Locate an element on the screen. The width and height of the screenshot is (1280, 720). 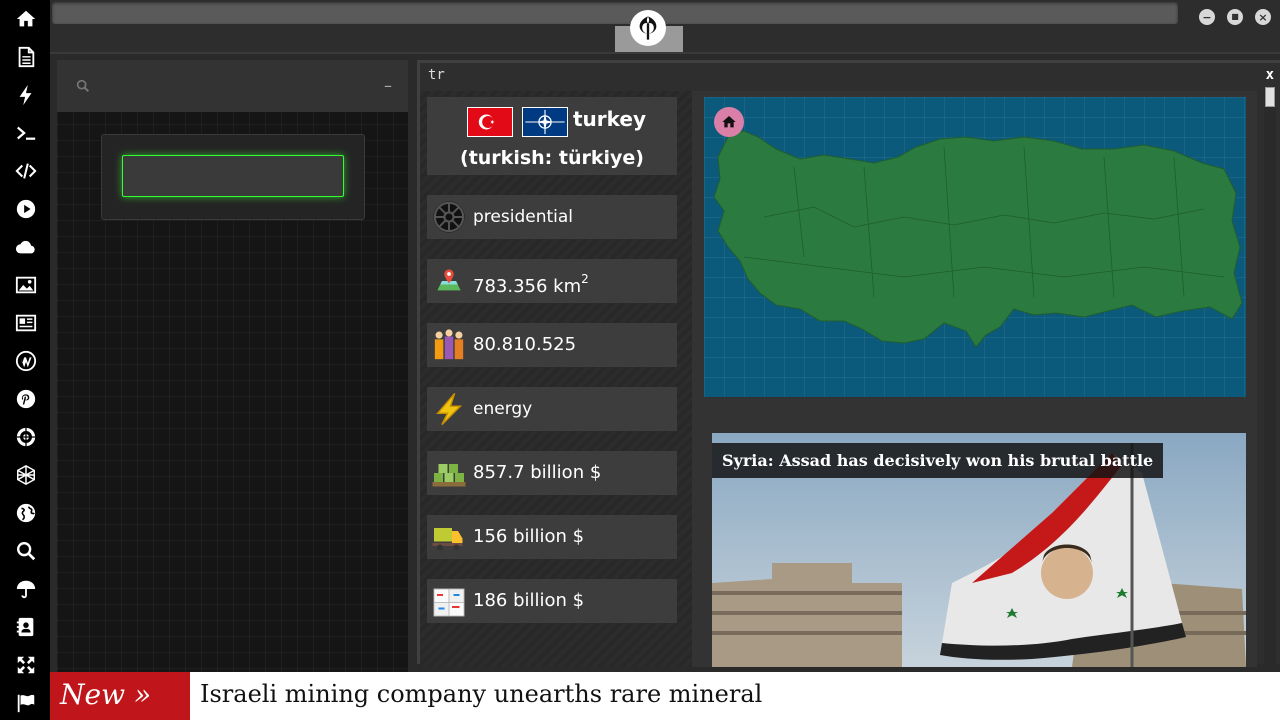
country-title-card: turkey (turkish: türkiye) is located at coordinates (552, 136).